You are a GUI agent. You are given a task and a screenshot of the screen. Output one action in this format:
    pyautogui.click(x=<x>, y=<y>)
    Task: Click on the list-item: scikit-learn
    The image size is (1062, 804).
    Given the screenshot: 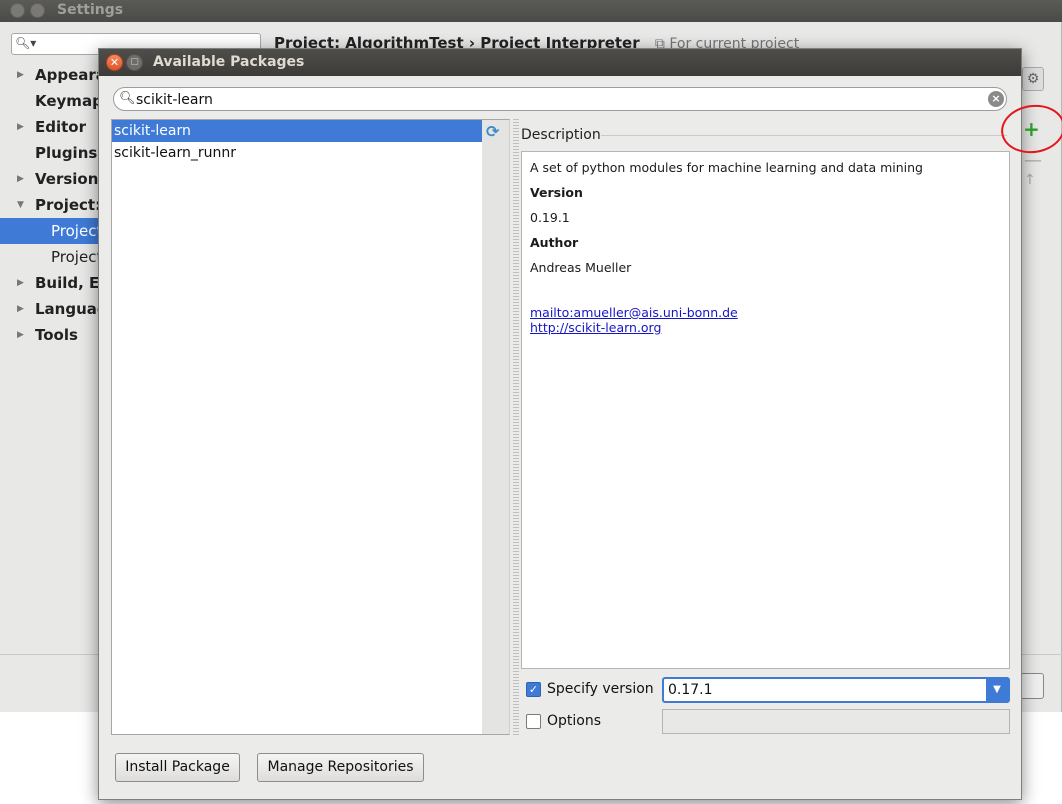 What is the action you would take?
    pyautogui.click(x=297, y=131)
    